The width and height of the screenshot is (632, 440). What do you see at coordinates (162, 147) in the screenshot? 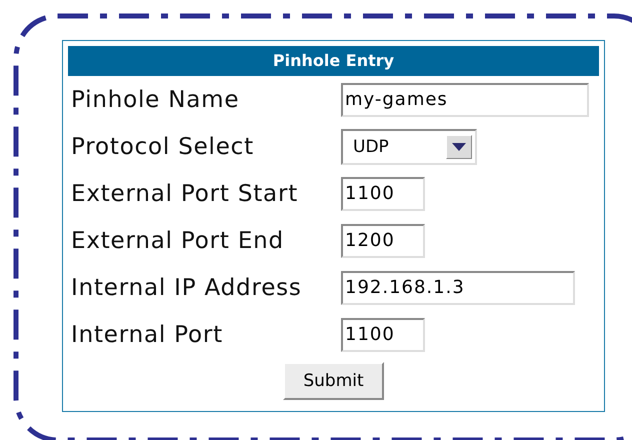
I see `field-label: Protocol Select` at bounding box center [162, 147].